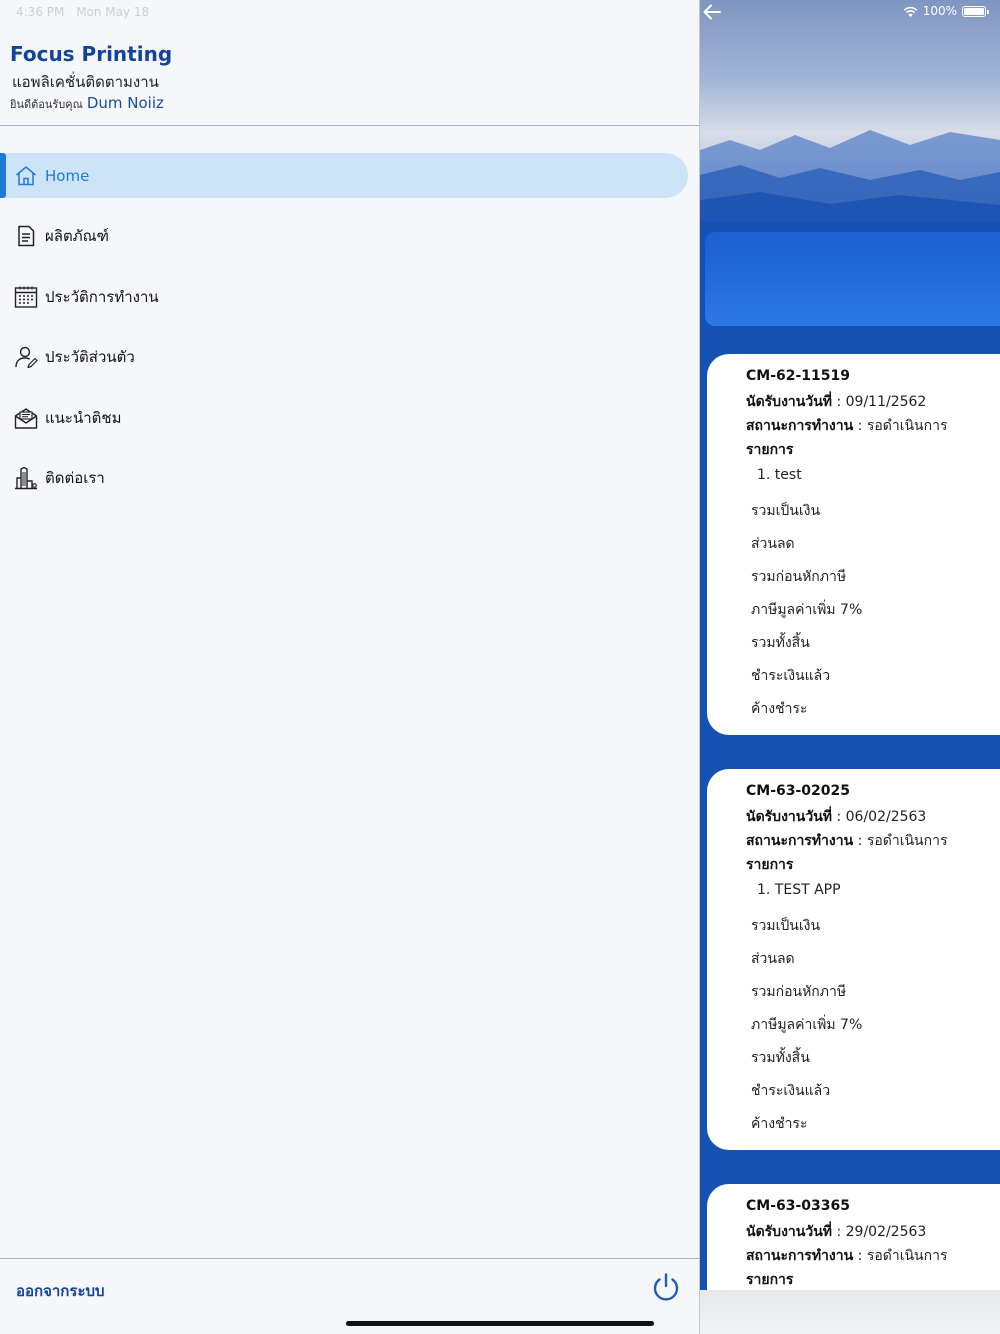 The width and height of the screenshot is (1000, 1334). What do you see at coordinates (852, 279) in the screenshot?
I see `summary-card` at bounding box center [852, 279].